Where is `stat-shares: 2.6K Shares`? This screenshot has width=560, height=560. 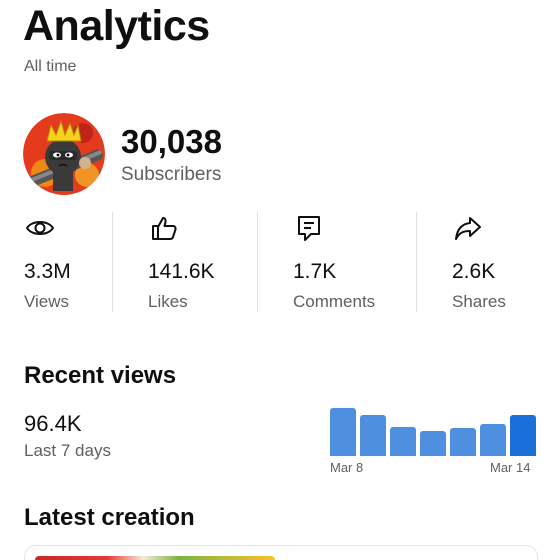
stat-shares: 2.6K Shares is located at coordinates (479, 262).